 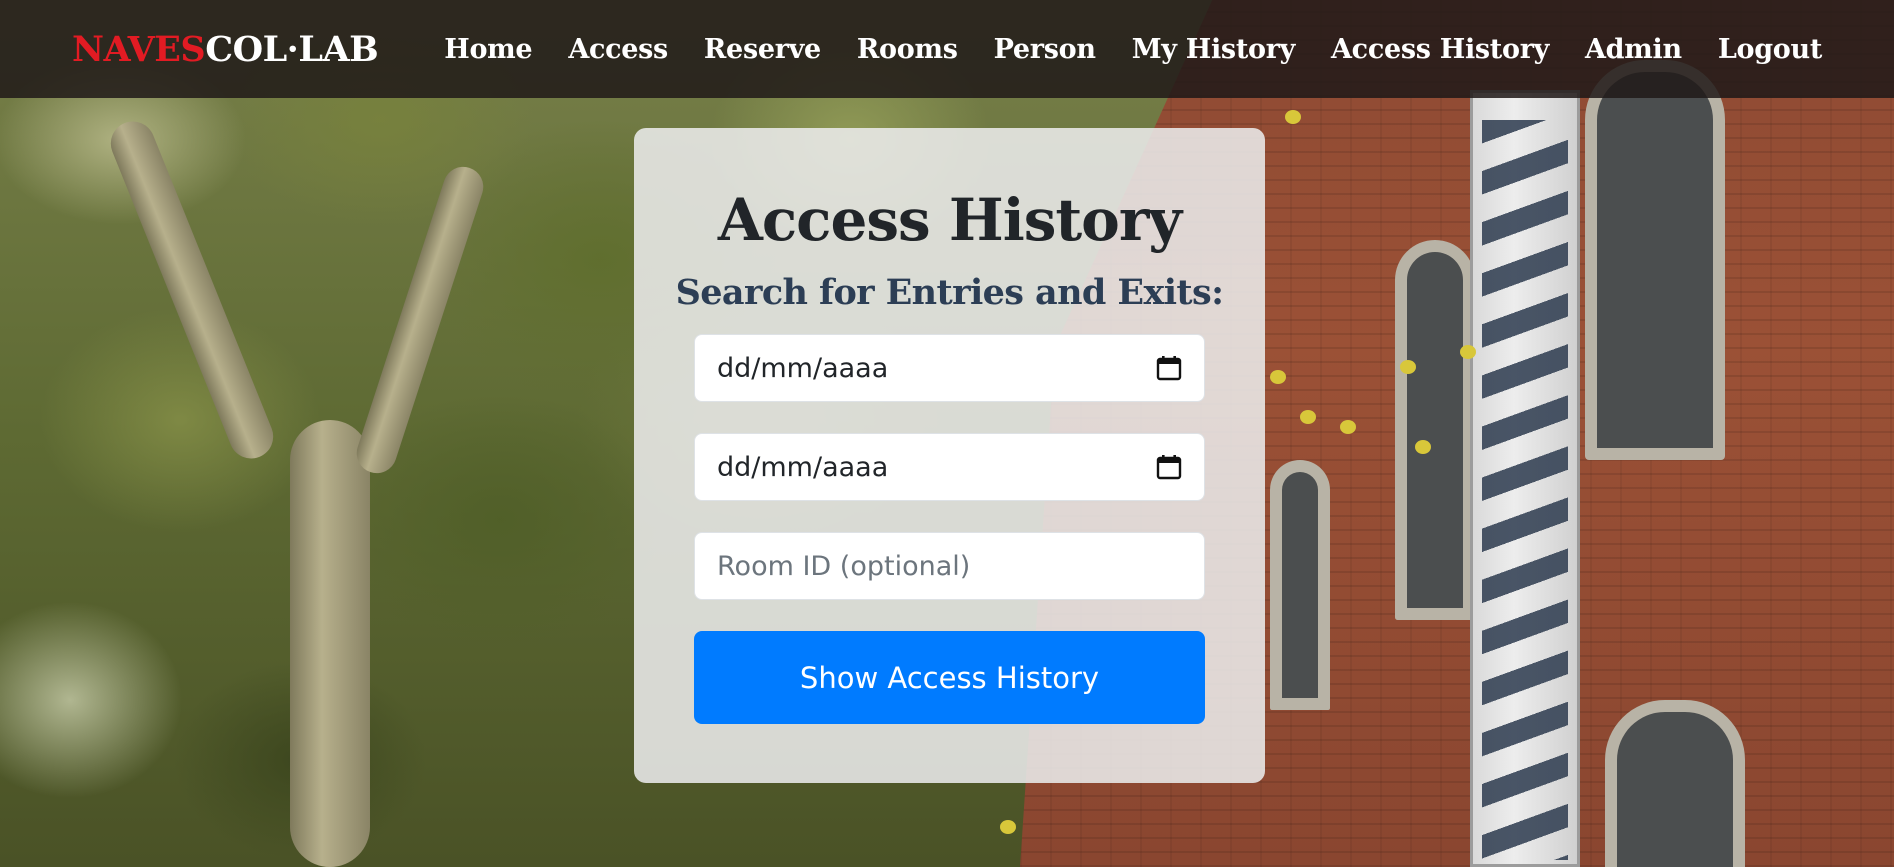 I want to click on start-date-field: dd/mm/aaaa, so click(x=949, y=368).